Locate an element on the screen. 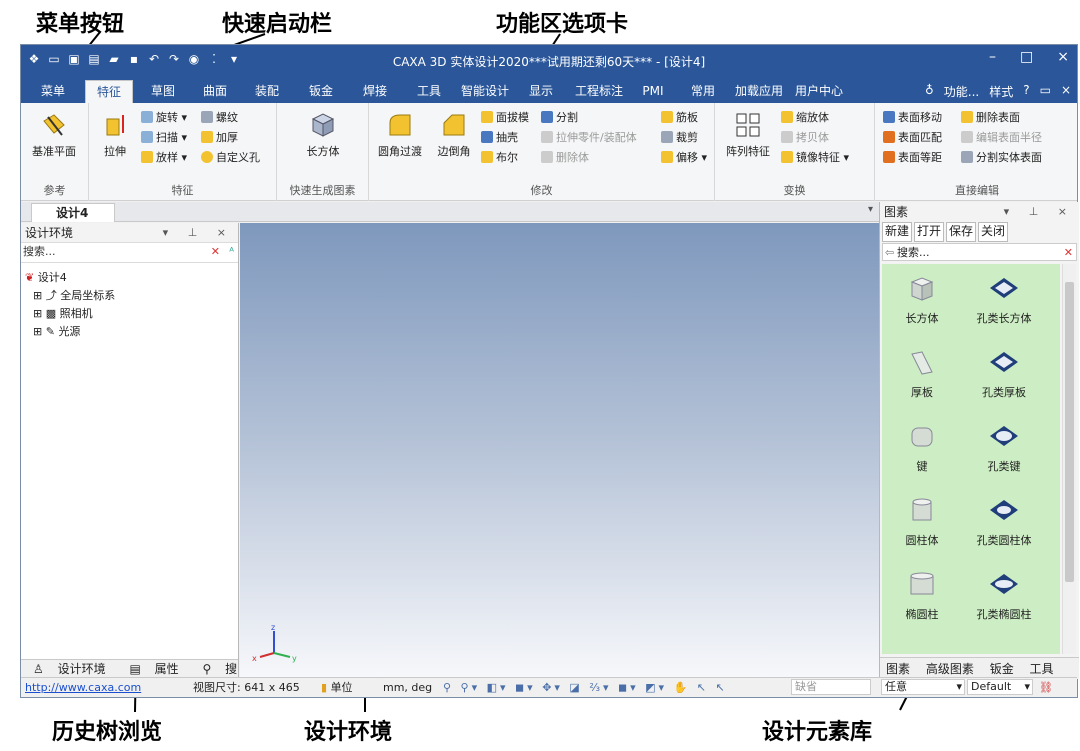 The width and height of the screenshot is (1080, 751). tab-display: 显示 is located at coordinates (541, 91).